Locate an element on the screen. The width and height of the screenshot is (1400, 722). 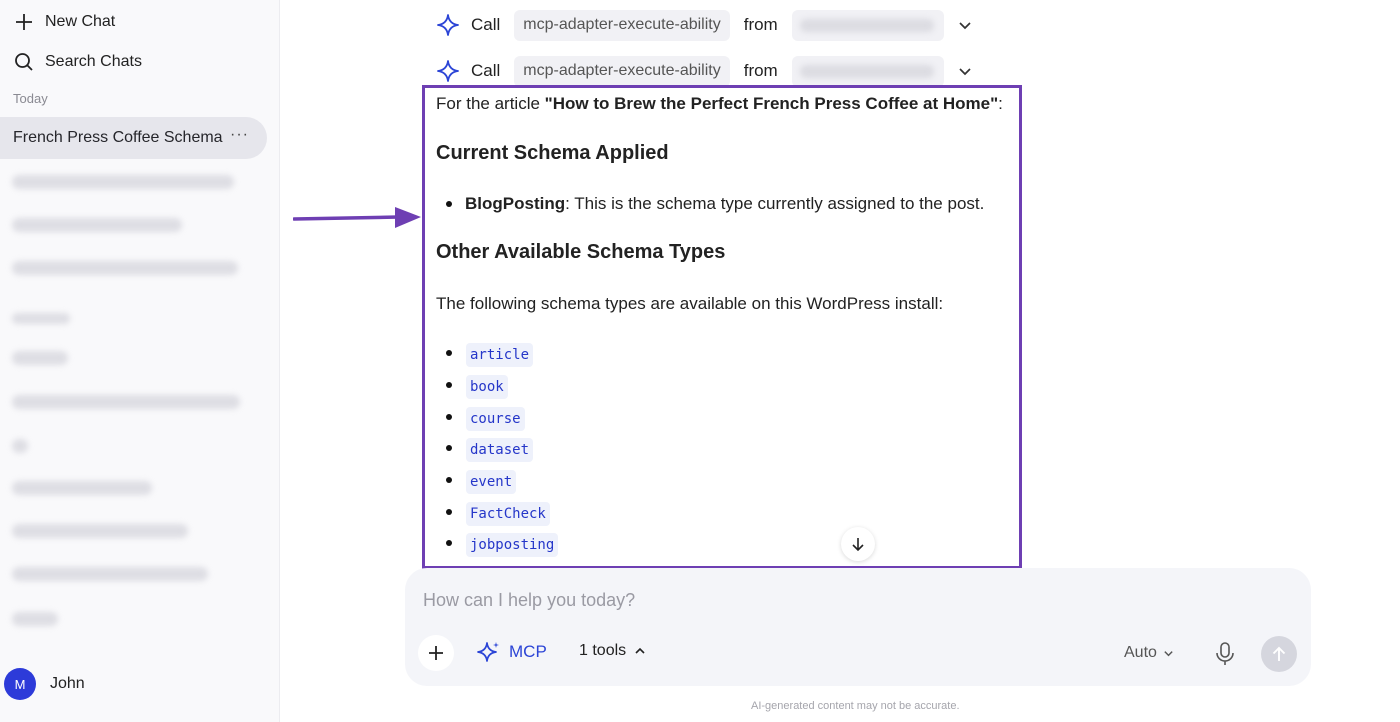
arrow-down-icon is located at coordinates (858, 545).